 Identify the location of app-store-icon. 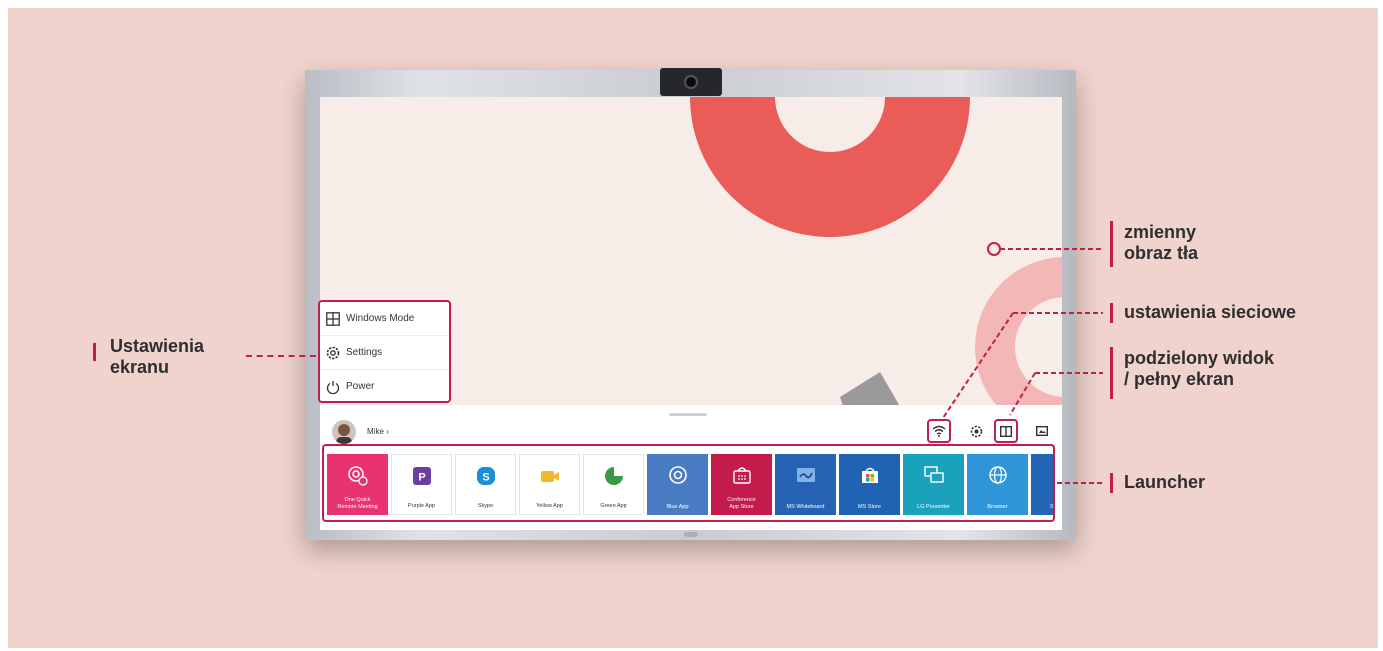
(742, 475).